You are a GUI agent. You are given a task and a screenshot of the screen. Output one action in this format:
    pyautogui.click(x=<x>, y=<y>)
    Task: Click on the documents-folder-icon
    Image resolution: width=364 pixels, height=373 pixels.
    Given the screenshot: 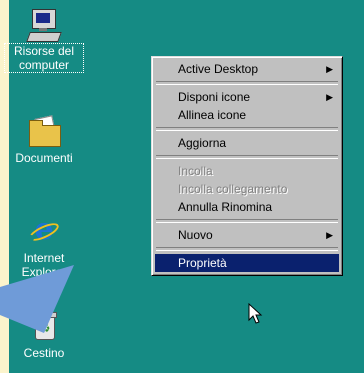 What is the action you would take?
    pyautogui.click(x=44, y=132)
    